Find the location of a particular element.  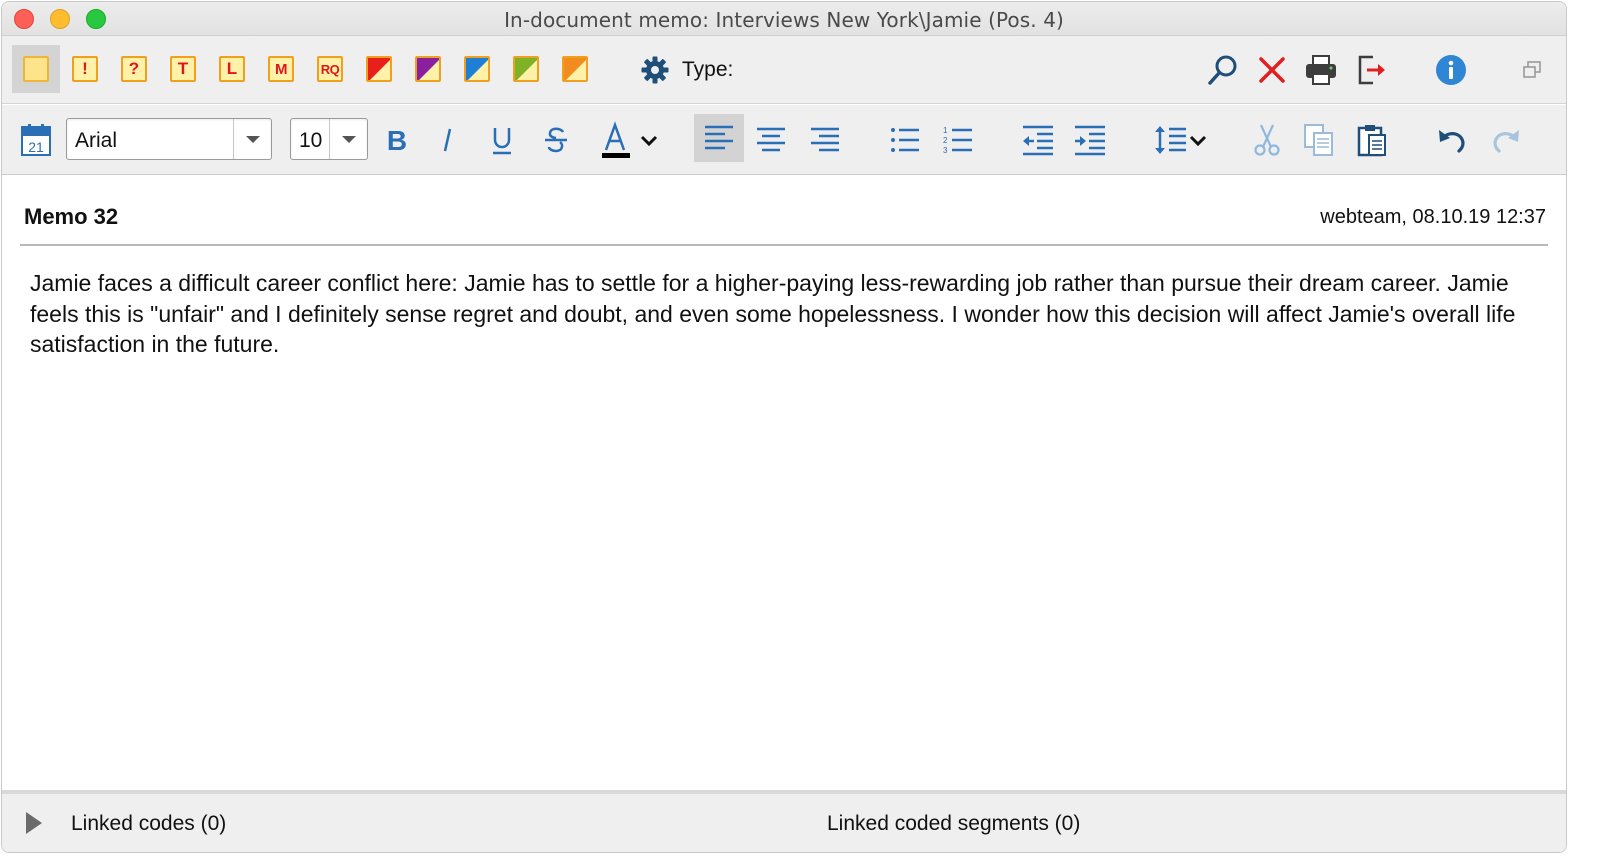

font-size-select: 10 is located at coordinates (329, 139).